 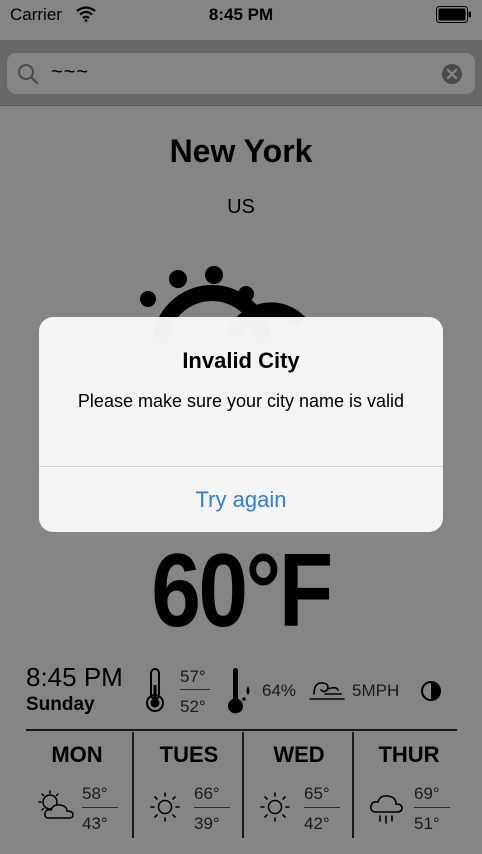 I want to click on alert-title: Invalid City, so click(x=241, y=360).